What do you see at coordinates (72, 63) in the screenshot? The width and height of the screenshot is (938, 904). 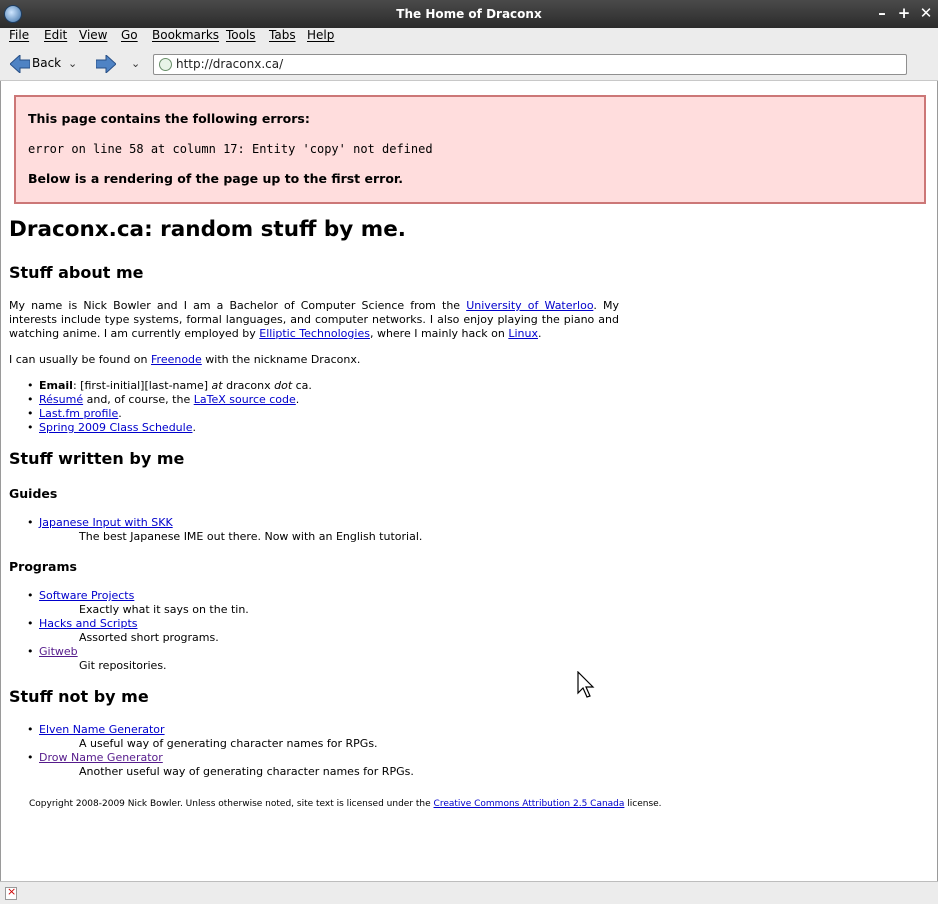 I see `back-history-chevron-icon: ⌄` at bounding box center [72, 63].